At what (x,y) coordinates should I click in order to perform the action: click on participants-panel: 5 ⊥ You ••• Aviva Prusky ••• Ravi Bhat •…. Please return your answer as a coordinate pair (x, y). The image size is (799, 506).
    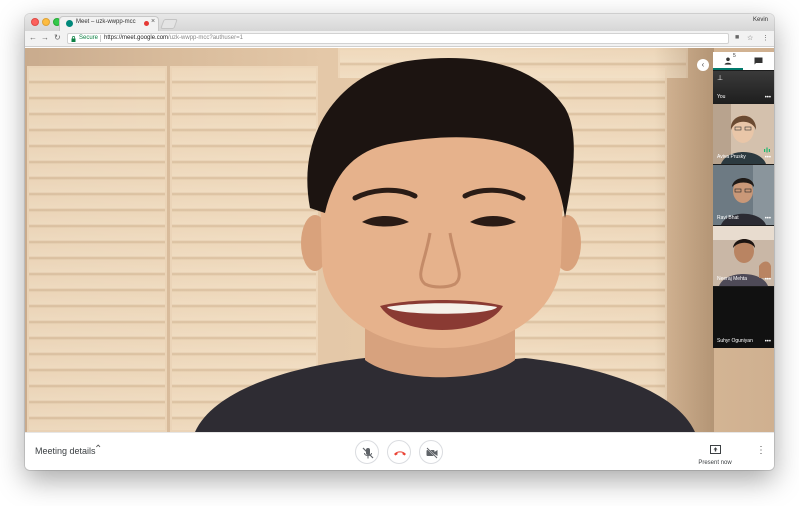
    Looking at the image, I should click on (743, 200).